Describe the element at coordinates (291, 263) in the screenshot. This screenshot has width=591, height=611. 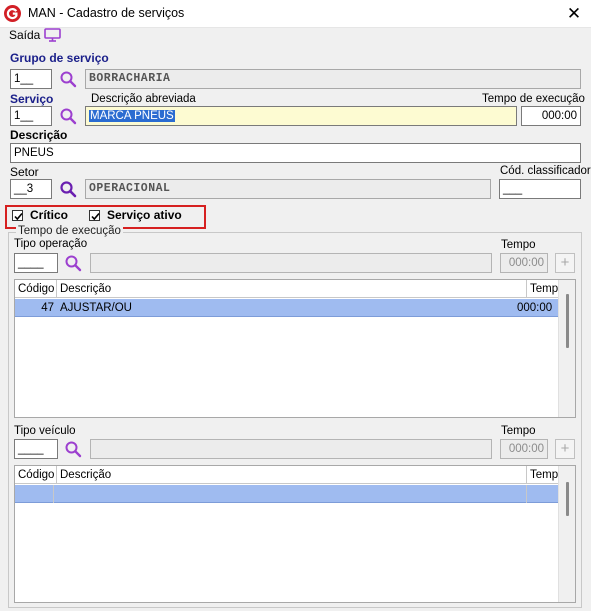
I see `tipo-operacao-description-field` at that location.